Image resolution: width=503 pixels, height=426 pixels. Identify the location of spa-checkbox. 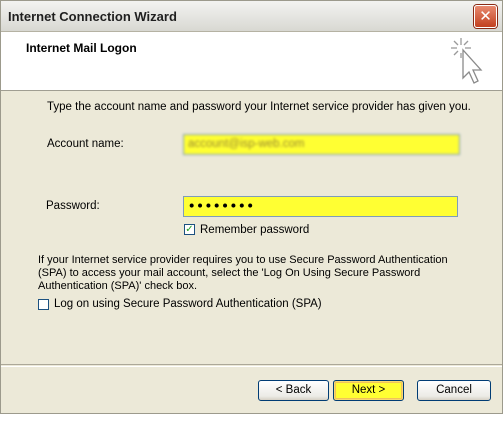
(43, 304).